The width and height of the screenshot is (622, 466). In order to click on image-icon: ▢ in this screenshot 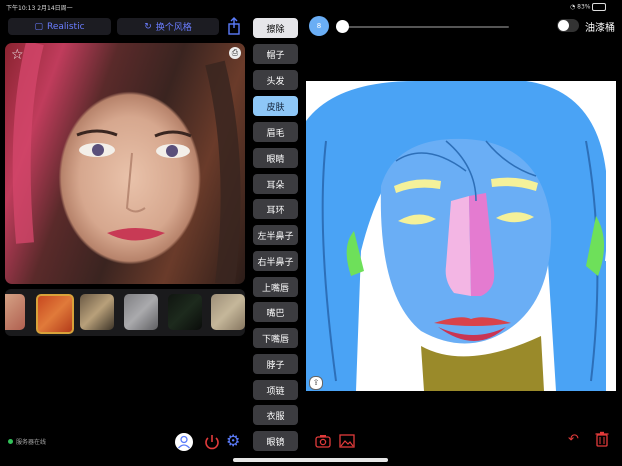, I will do `click(38, 26)`.